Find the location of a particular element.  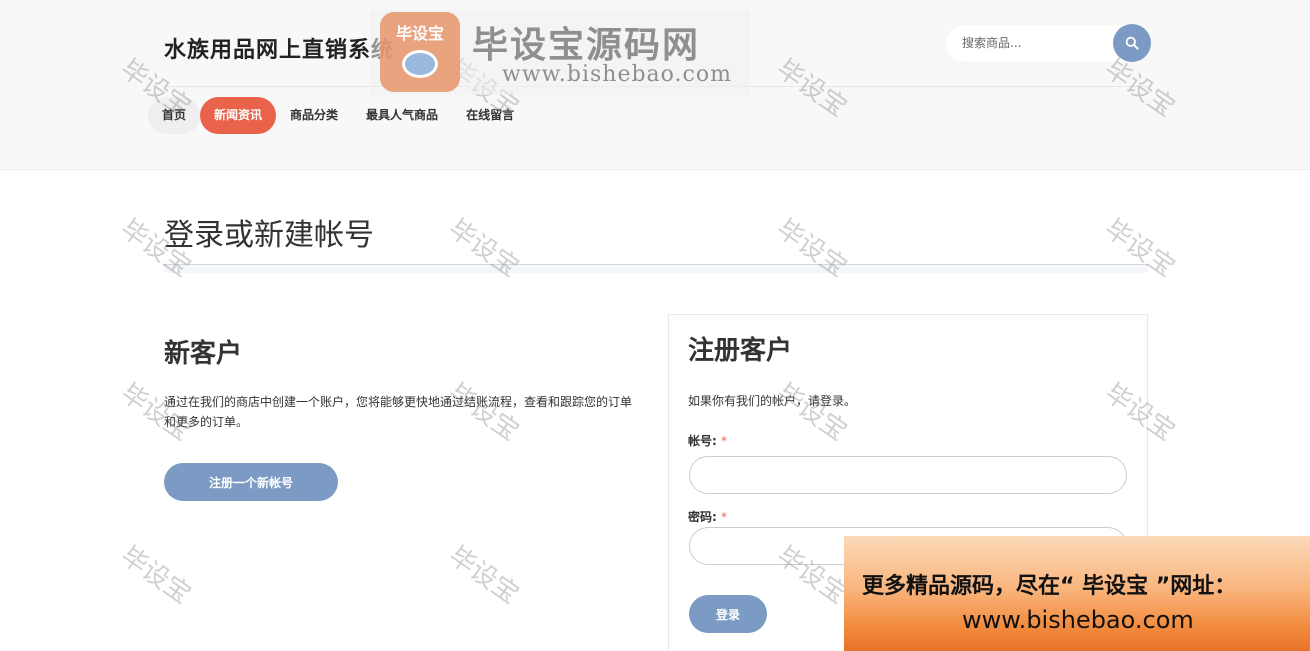

account-label: 帐号: * is located at coordinates (707, 440).